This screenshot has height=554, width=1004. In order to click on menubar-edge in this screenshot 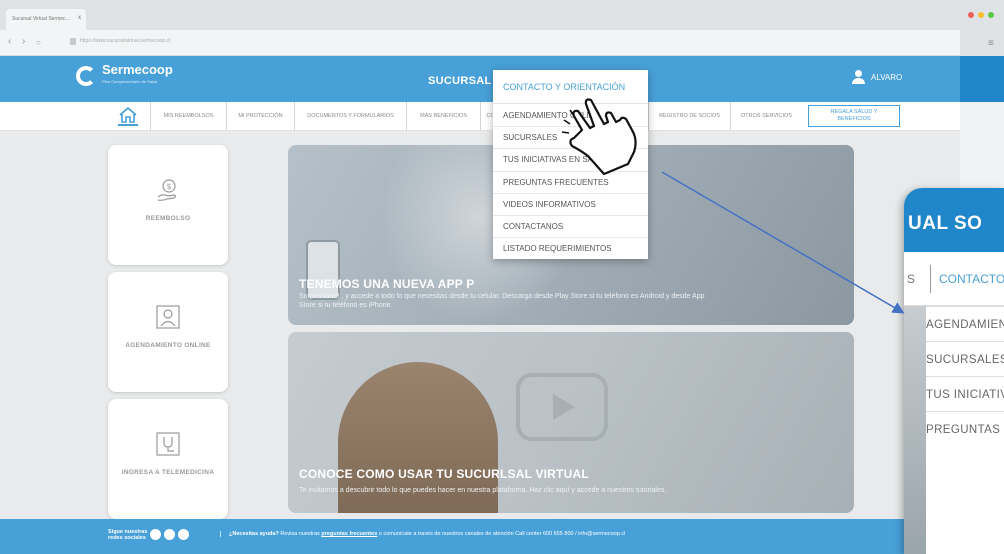, I will do `click(982, 145)`.